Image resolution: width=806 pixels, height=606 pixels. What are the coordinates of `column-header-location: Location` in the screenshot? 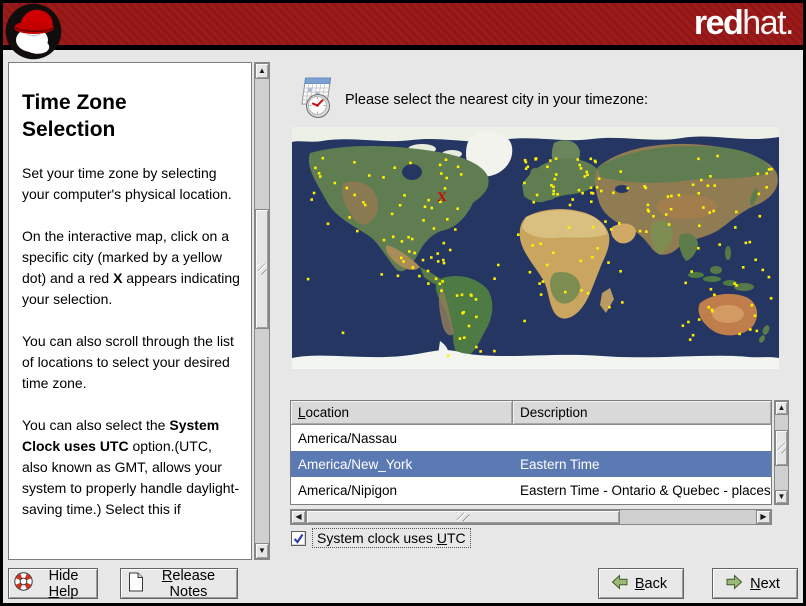 It's located at (402, 413).